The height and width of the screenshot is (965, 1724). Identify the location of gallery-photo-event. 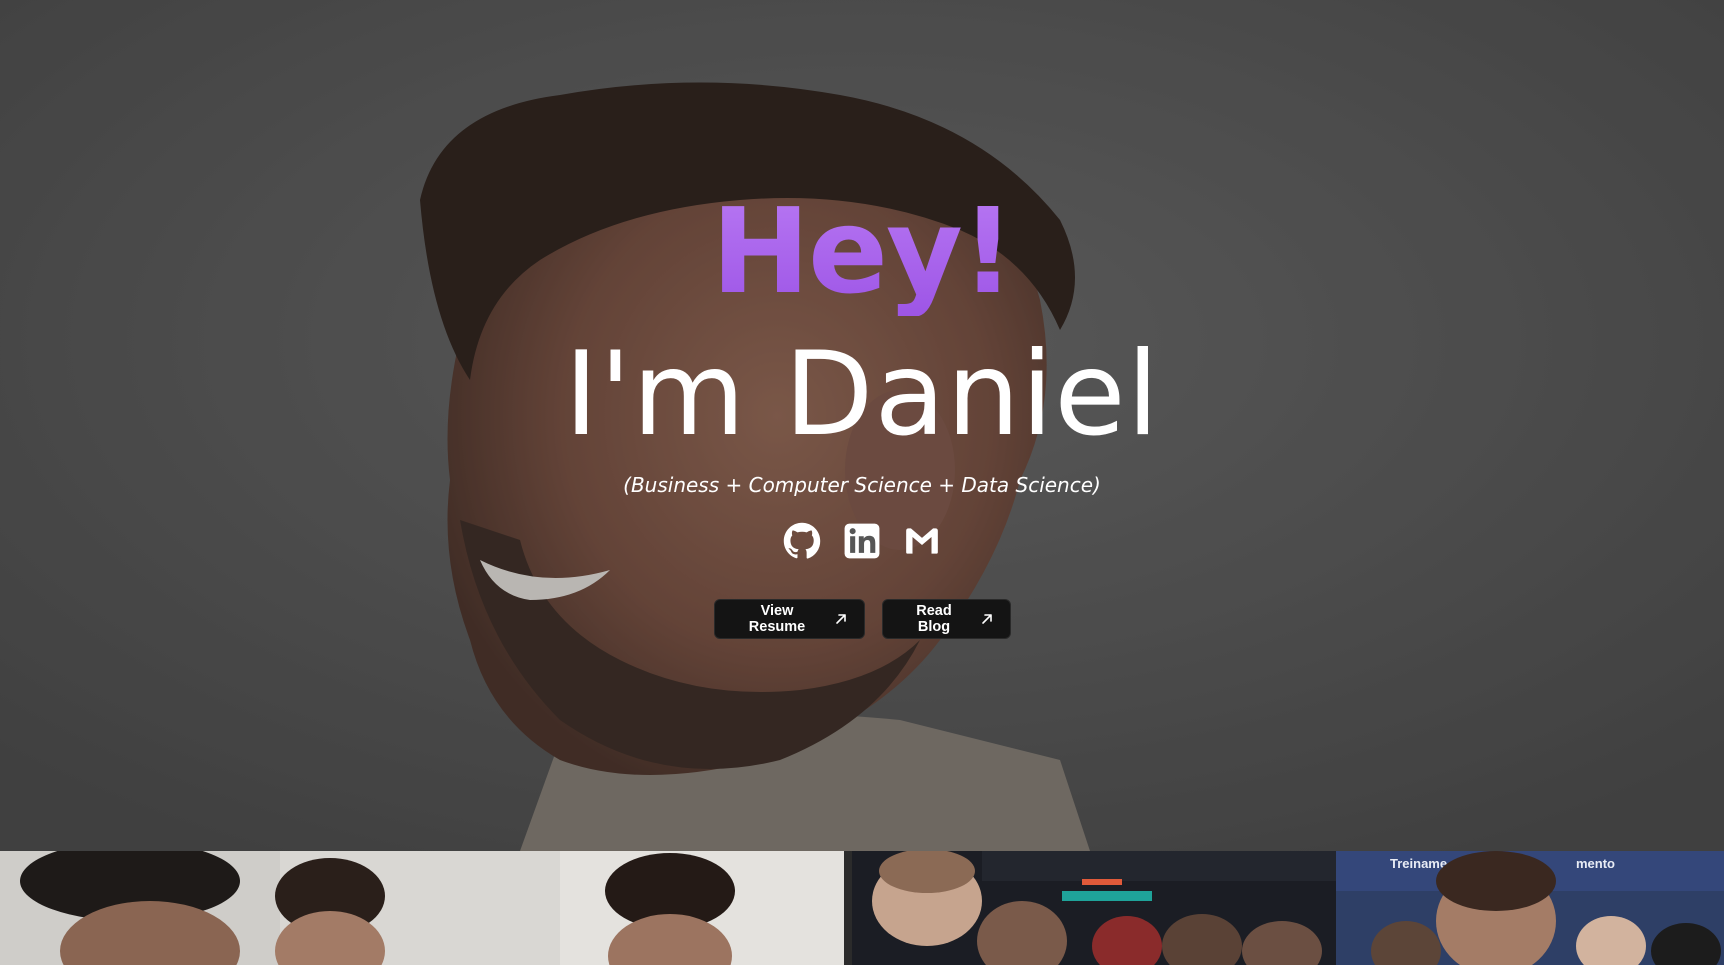
(1094, 908).